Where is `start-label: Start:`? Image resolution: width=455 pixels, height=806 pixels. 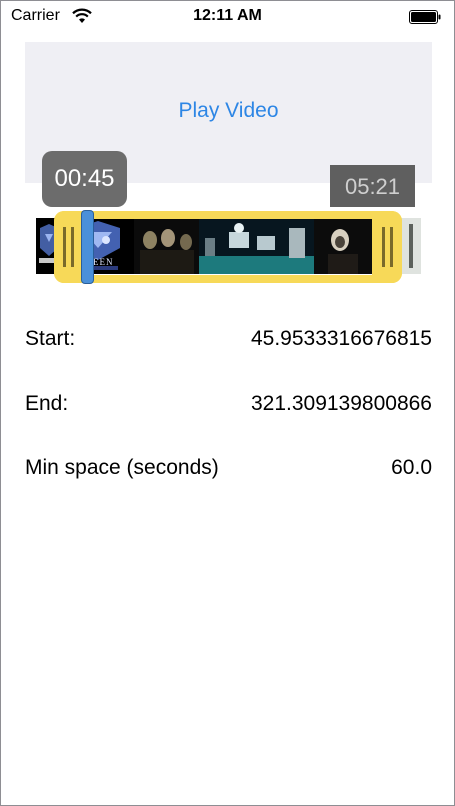 start-label: Start: is located at coordinates (50, 338).